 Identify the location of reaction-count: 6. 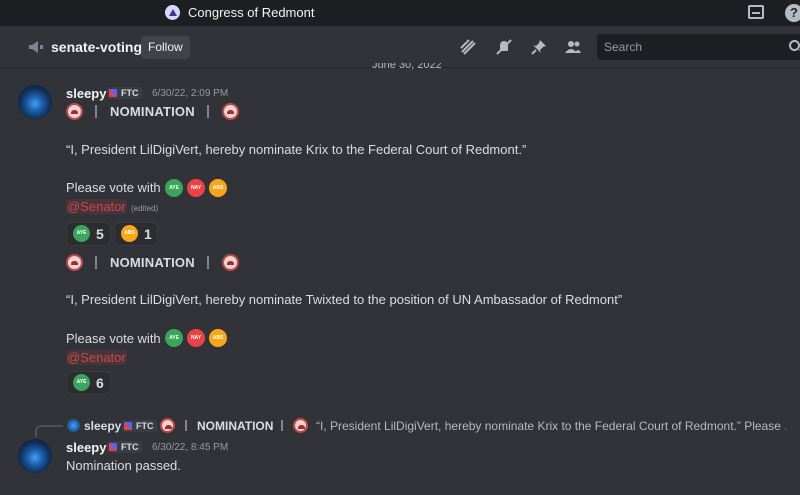
(100, 383).